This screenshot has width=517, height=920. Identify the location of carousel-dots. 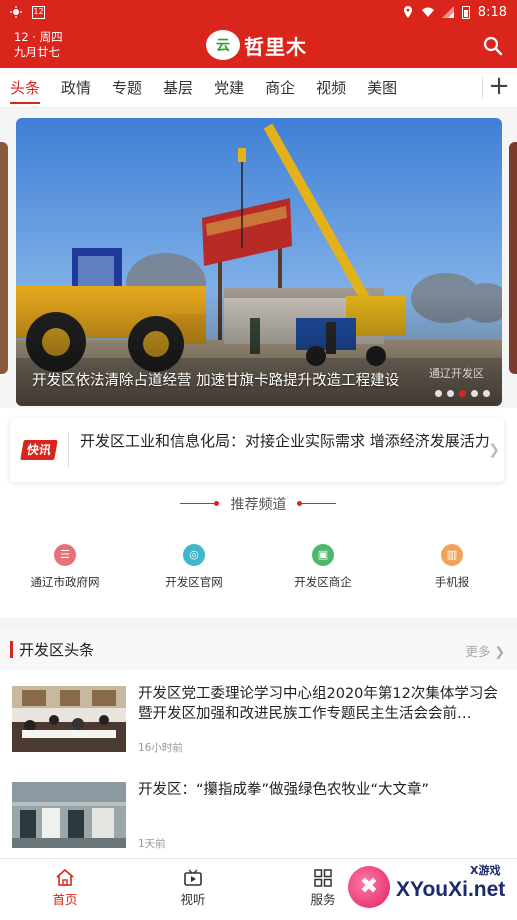
(462, 393).